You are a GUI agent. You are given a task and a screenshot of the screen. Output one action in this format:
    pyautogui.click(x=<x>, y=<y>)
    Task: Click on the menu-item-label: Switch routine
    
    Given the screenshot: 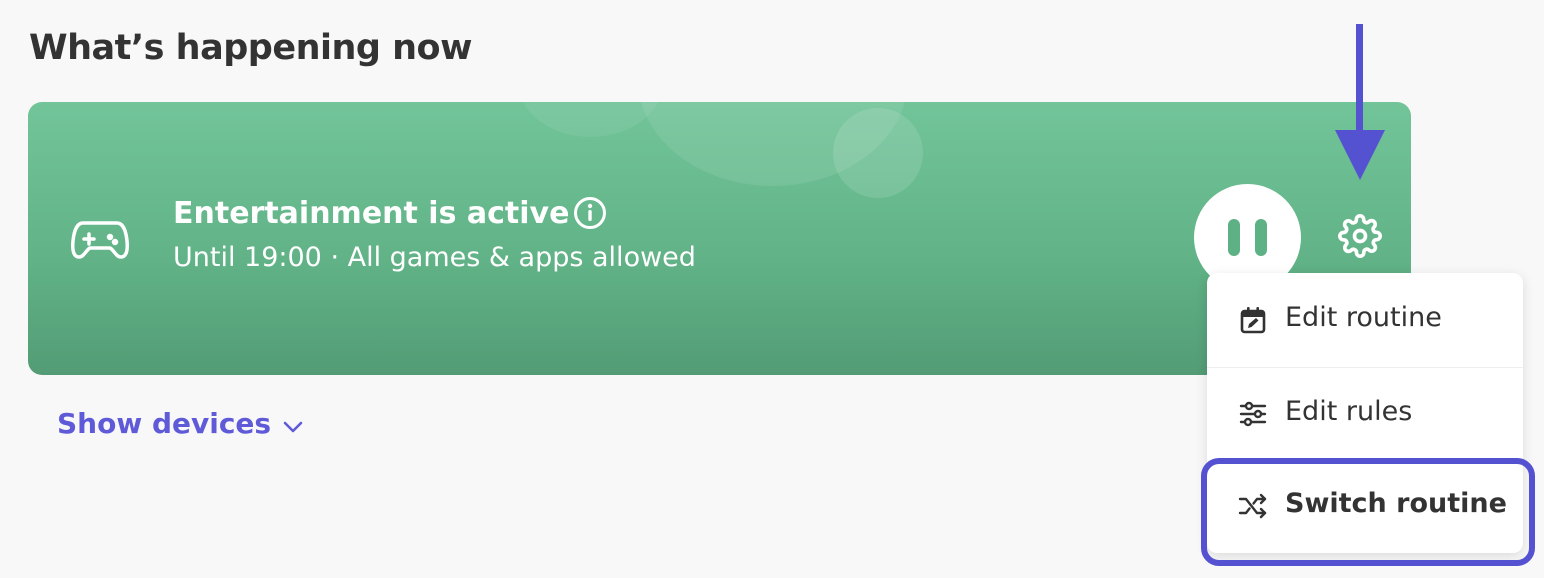 What is the action you would take?
    pyautogui.click(x=1396, y=503)
    